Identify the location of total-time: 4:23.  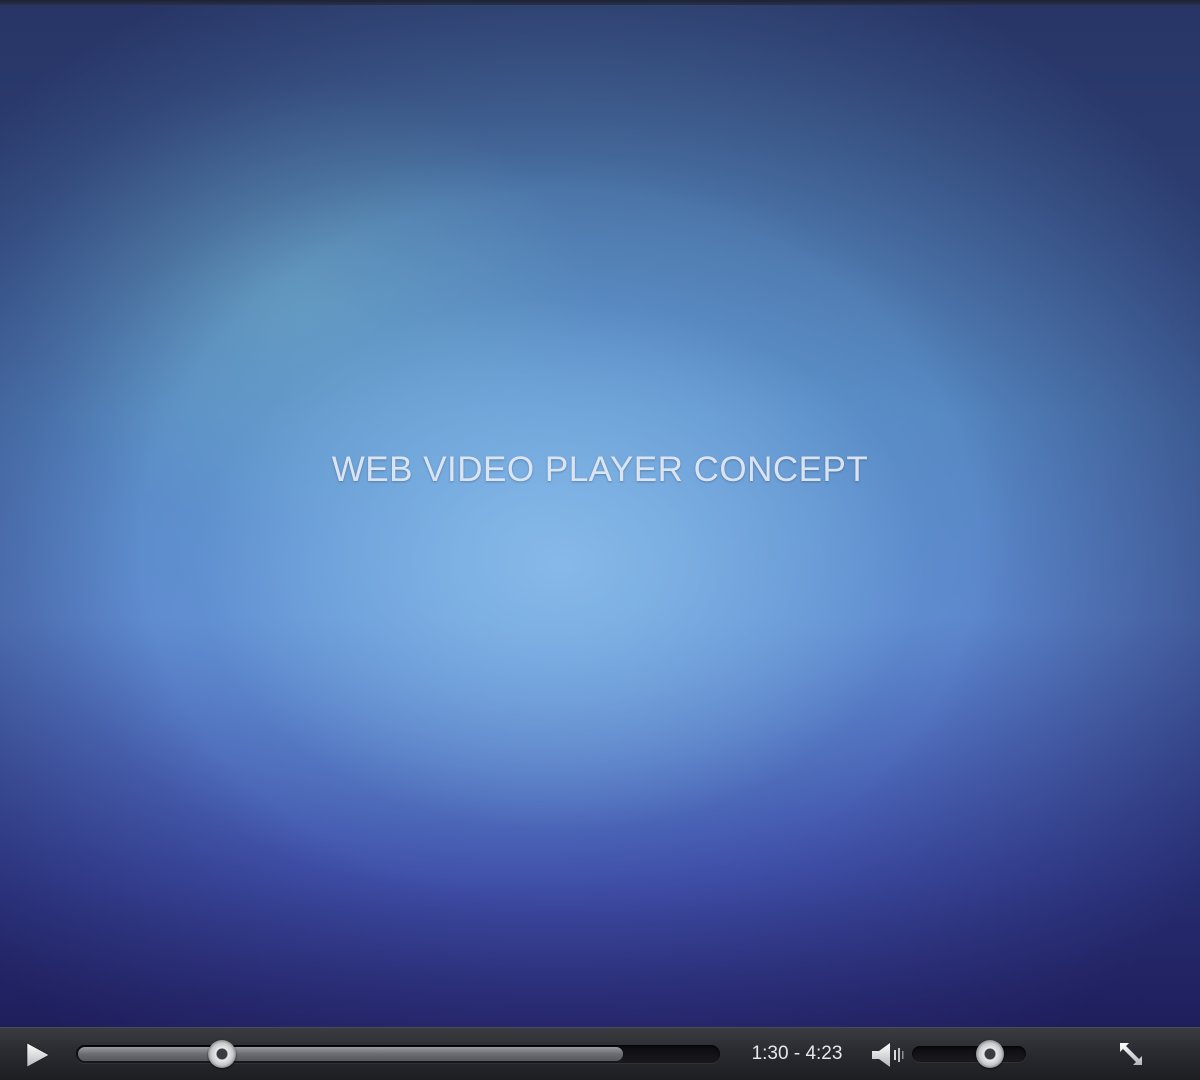
(824, 1053).